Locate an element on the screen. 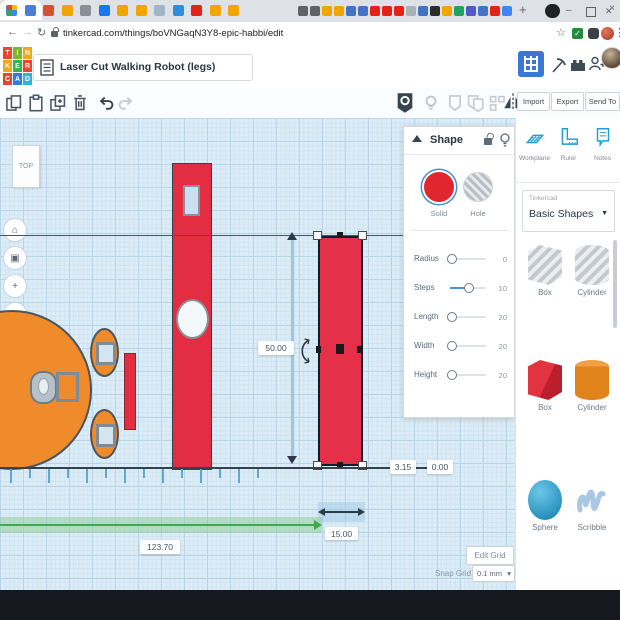 The height and width of the screenshot is (620, 620). snap-grid-dropdown: 0.1 mm ▾ is located at coordinates (493, 573).